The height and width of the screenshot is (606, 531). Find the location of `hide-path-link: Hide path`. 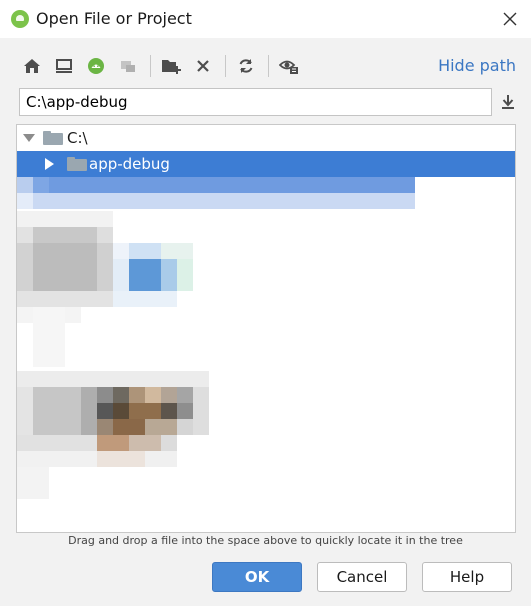

hide-path-link: Hide path is located at coordinates (477, 66).